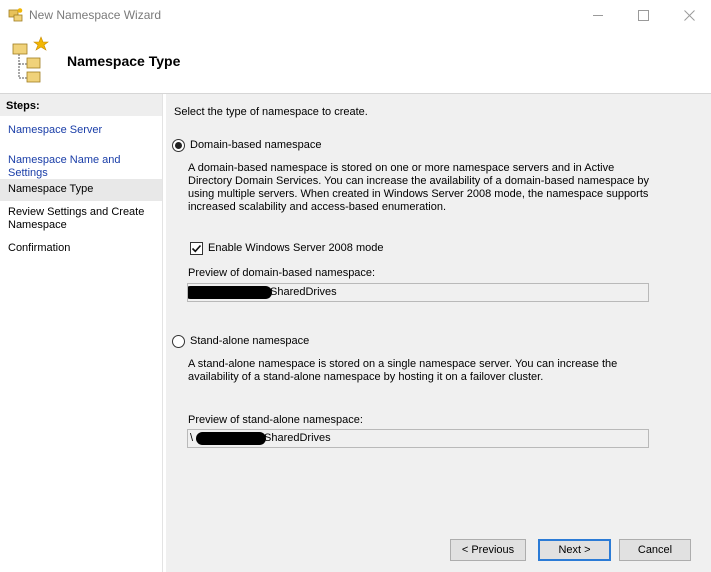  I want to click on wizard-header: Namespace Type, so click(355, 62).